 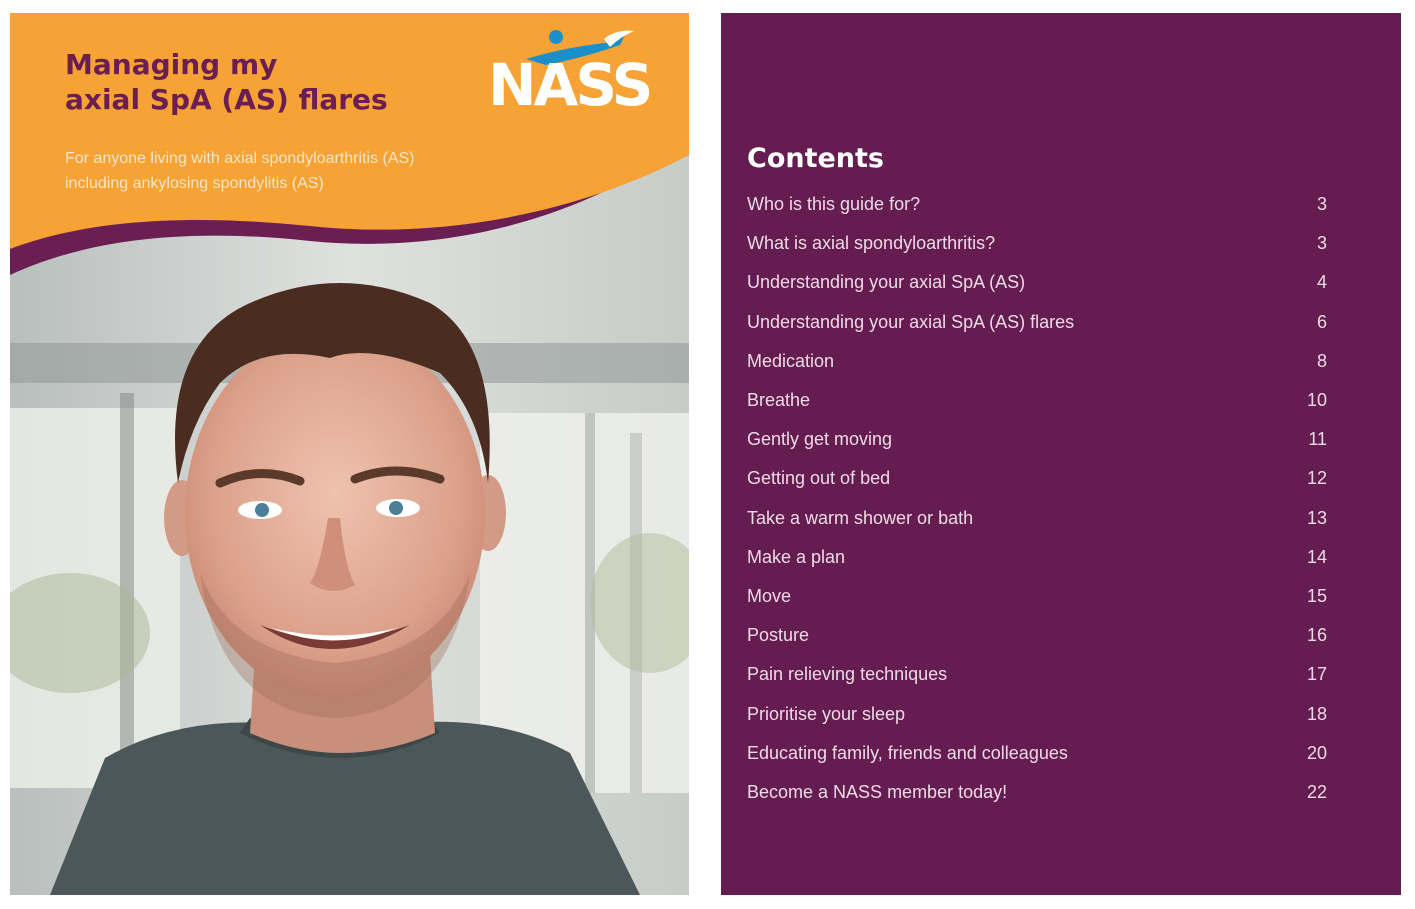 I want to click on nass-logo: NASS, so click(x=569, y=71).